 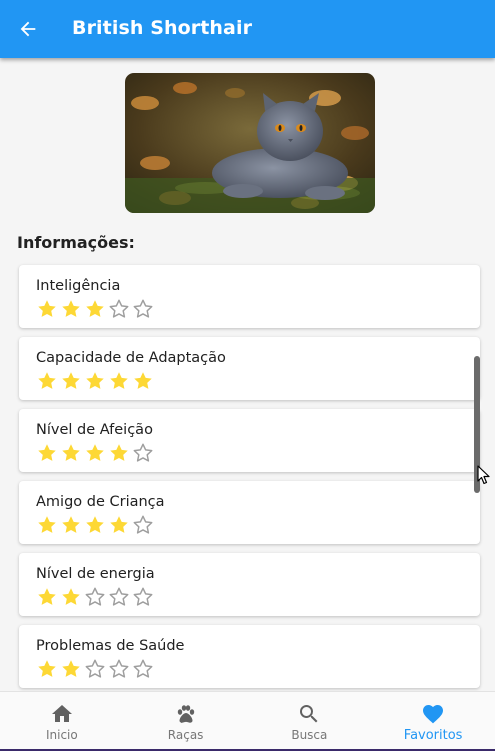 I want to click on home-icon, so click(x=61, y=713).